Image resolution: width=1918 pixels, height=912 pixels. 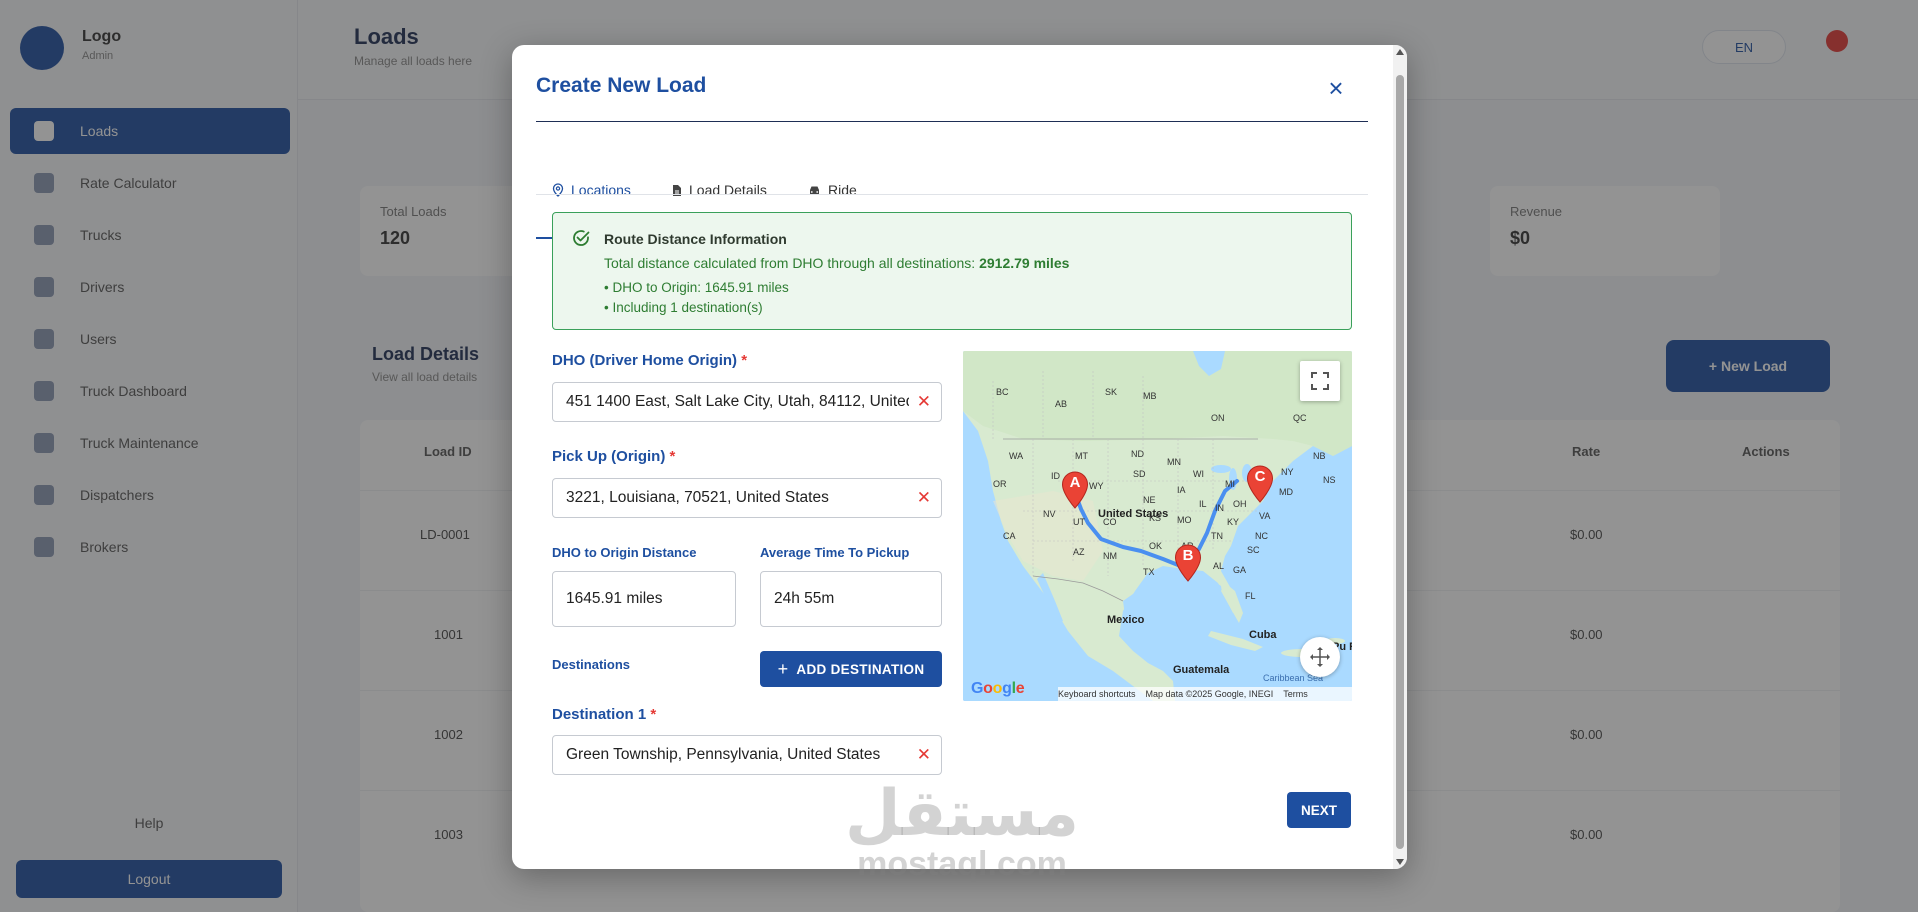 I want to click on map-label: NS, so click(x=1329, y=480).